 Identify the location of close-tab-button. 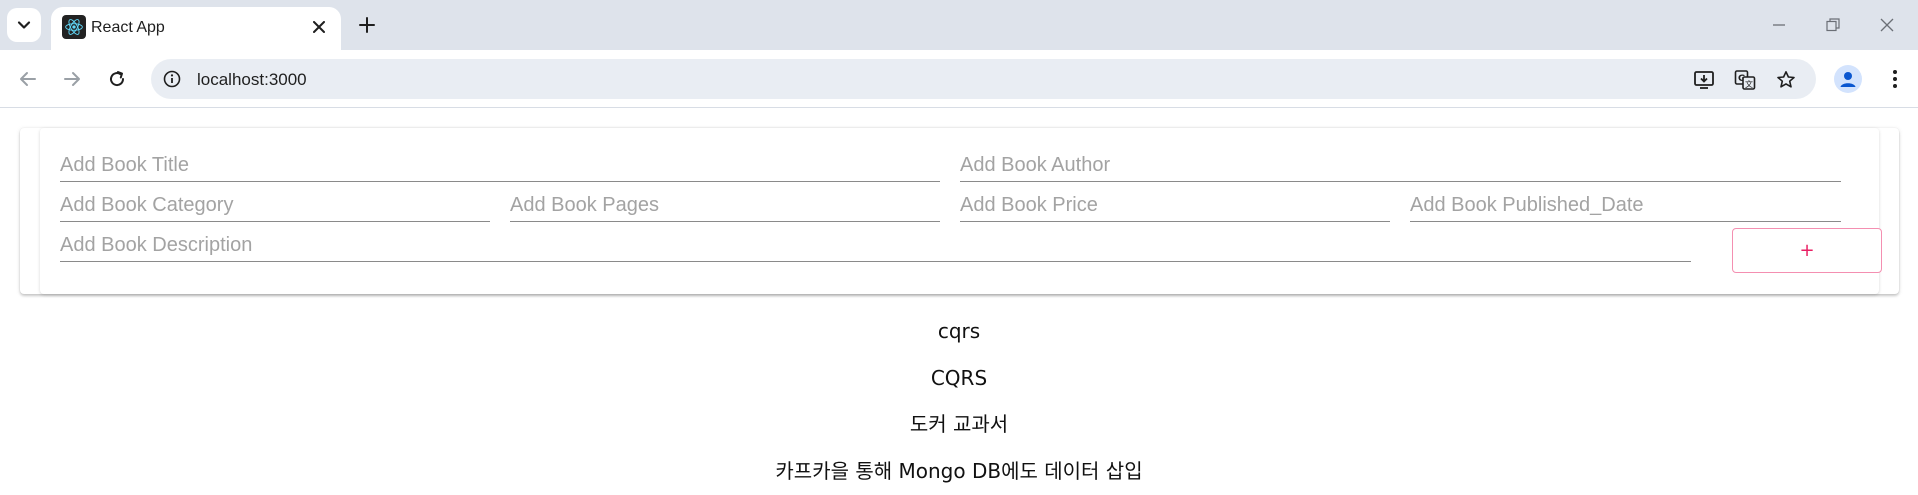
(319, 27).